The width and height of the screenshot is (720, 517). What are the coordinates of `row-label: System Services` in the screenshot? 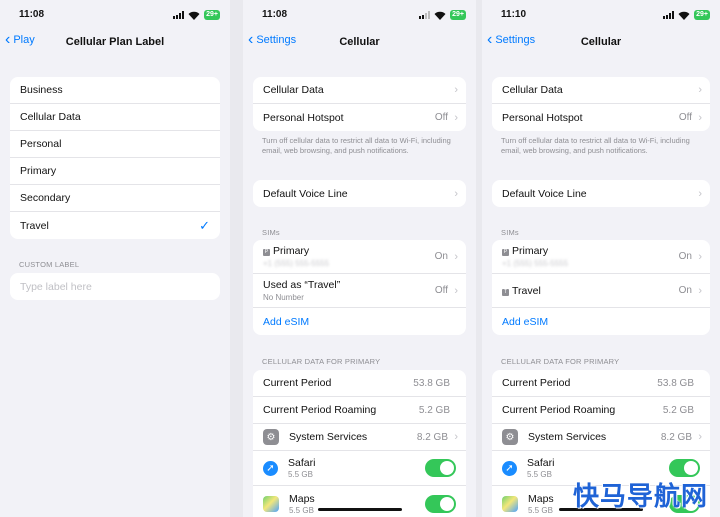 It's located at (328, 437).